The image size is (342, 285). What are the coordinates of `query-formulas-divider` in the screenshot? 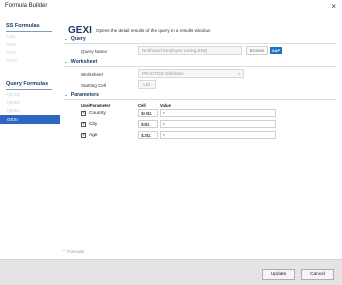 It's located at (29, 89).